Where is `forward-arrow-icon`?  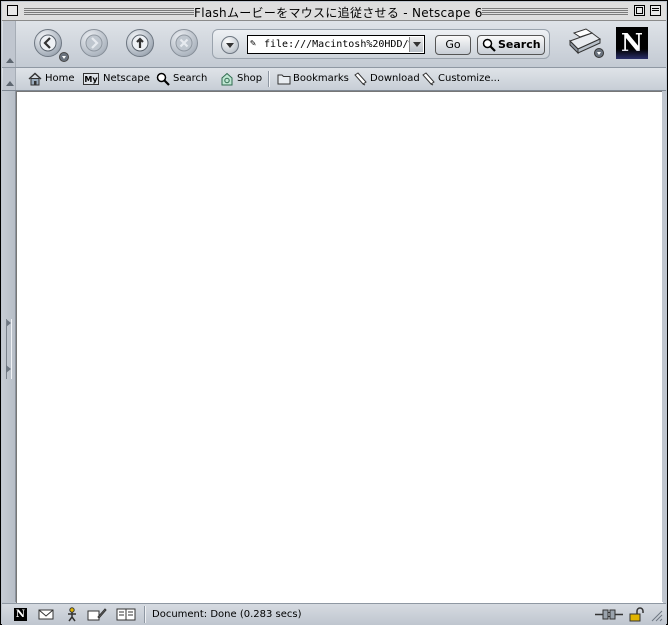
forward-arrow-icon is located at coordinates (94, 43).